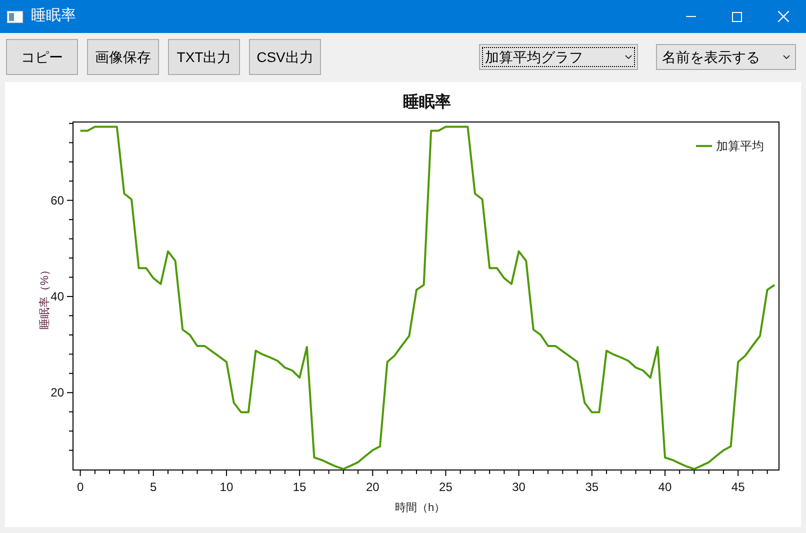 This screenshot has width=806, height=533. I want to click on x-tick-label: 0, so click(80, 487).